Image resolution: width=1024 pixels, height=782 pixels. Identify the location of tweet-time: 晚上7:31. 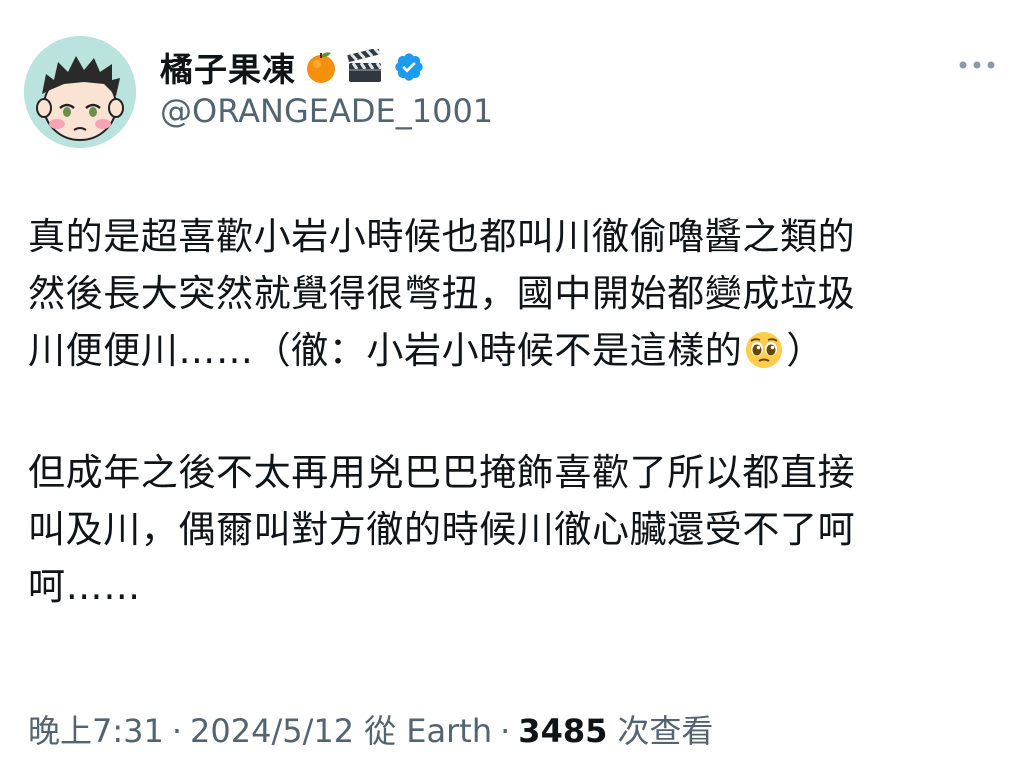
(96, 729).